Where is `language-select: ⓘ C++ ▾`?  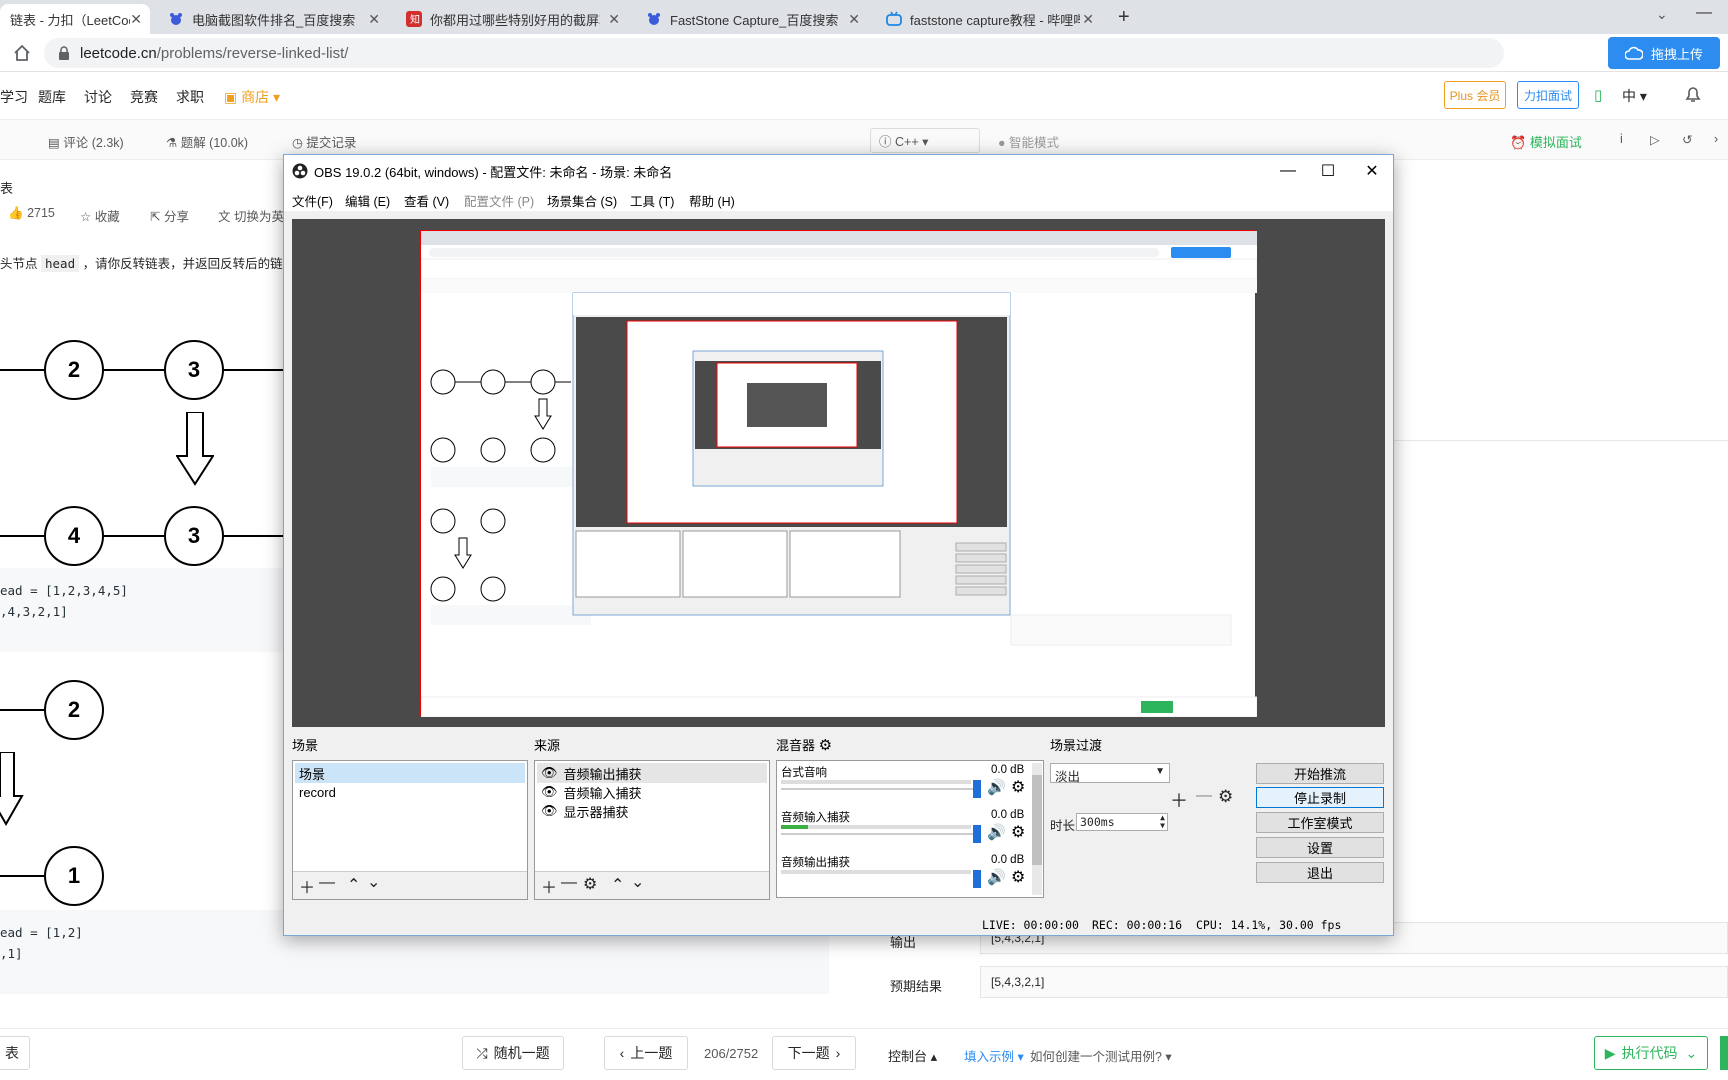
language-select: ⓘ C++ ▾ is located at coordinates (925, 140).